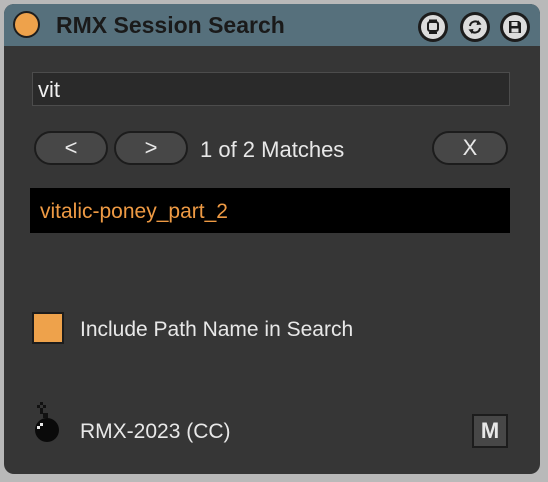 The width and height of the screenshot is (548, 482). I want to click on save-icon, so click(515, 27).